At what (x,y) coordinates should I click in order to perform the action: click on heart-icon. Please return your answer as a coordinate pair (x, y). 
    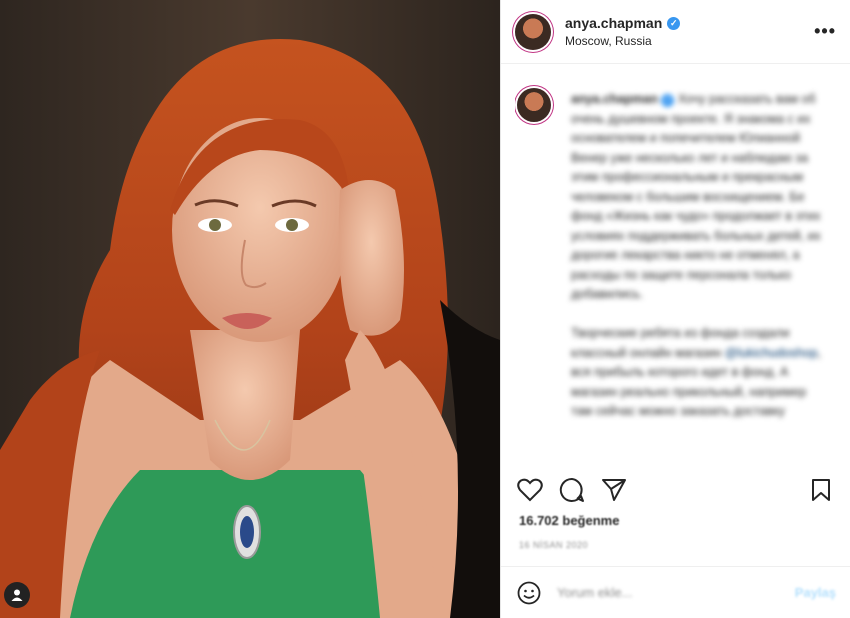
    Looking at the image, I should click on (530, 490).